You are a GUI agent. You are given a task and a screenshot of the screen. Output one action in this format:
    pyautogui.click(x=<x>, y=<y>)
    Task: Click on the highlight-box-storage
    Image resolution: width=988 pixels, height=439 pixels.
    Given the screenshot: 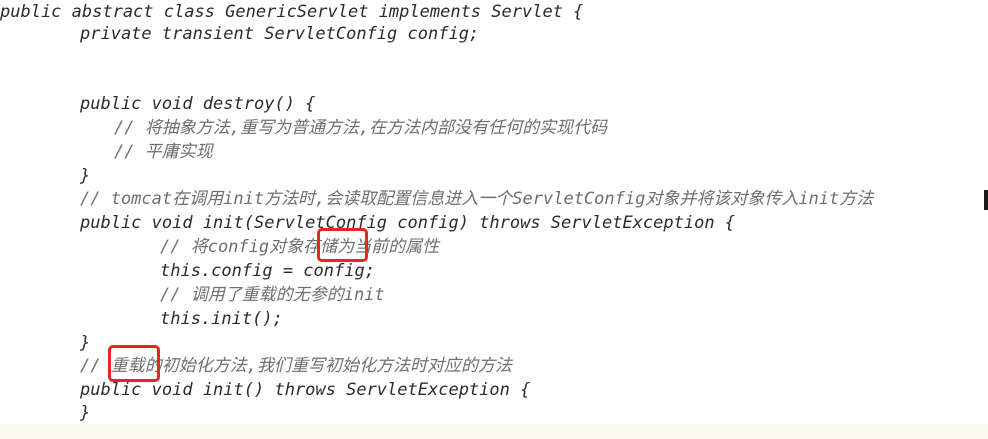 What is the action you would take?
    pyautogui.click(x=342, y=245)
    